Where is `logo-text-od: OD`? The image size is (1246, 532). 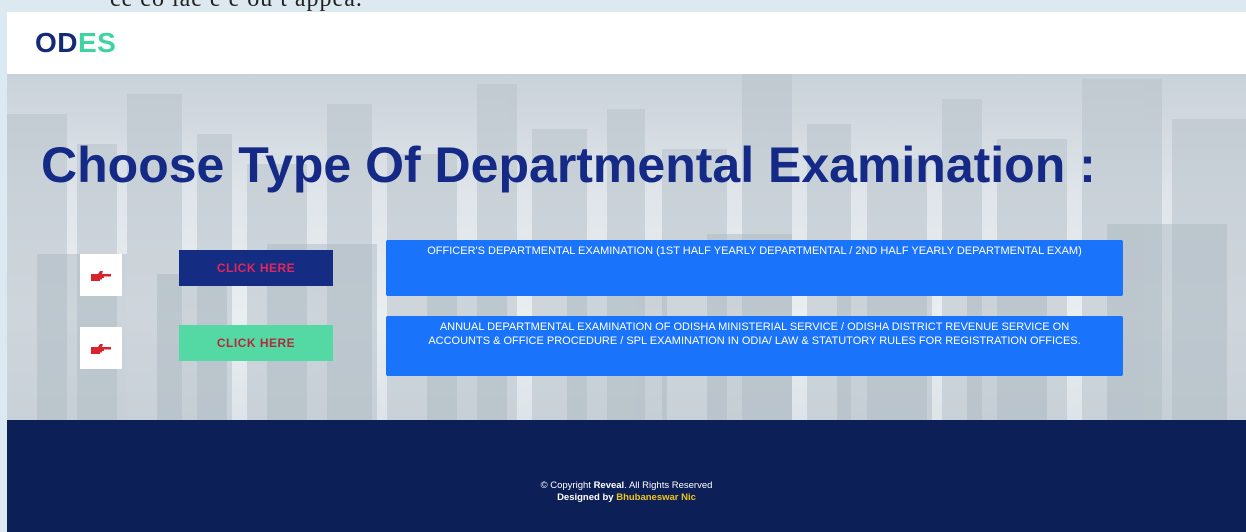 logo-text-od: OD is located at coordinates (56, 42).